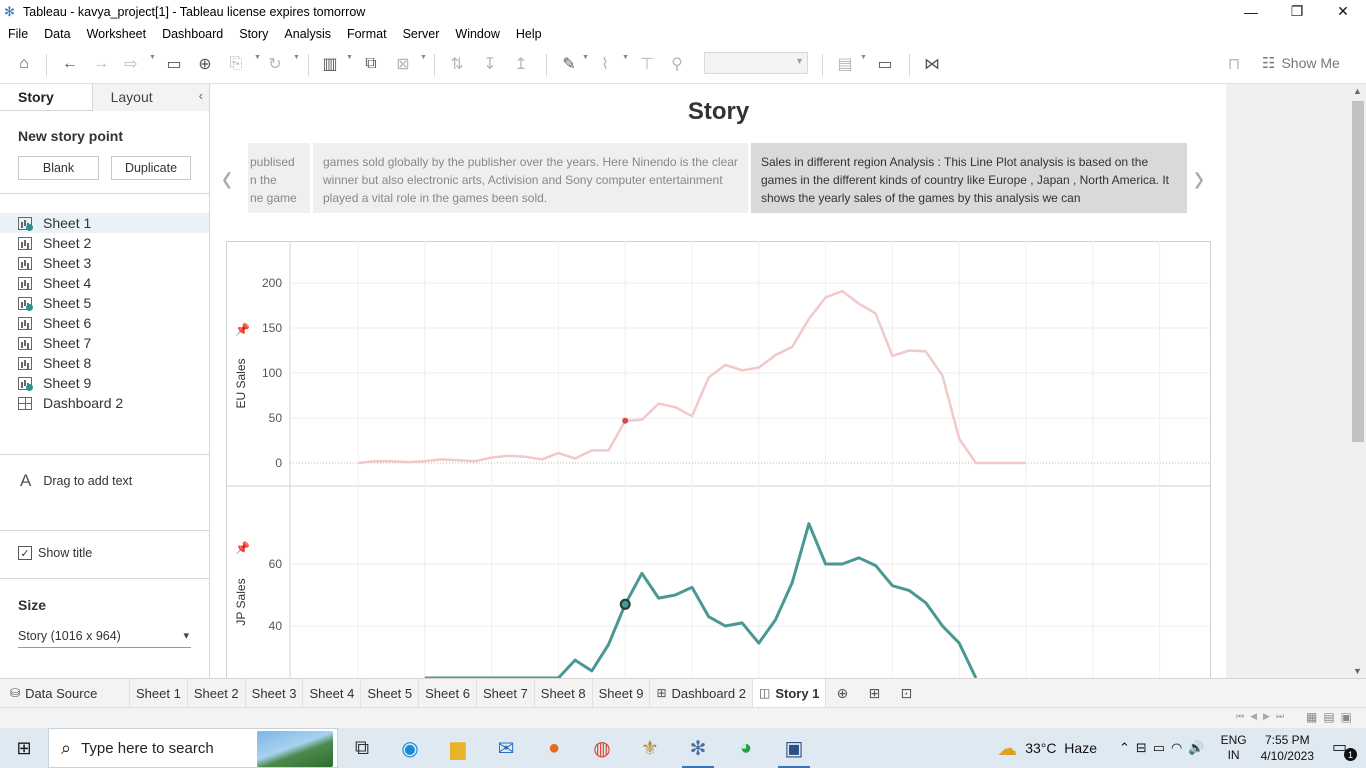  I want to click on sheet-item: Sheet 6, so click(104, 323).